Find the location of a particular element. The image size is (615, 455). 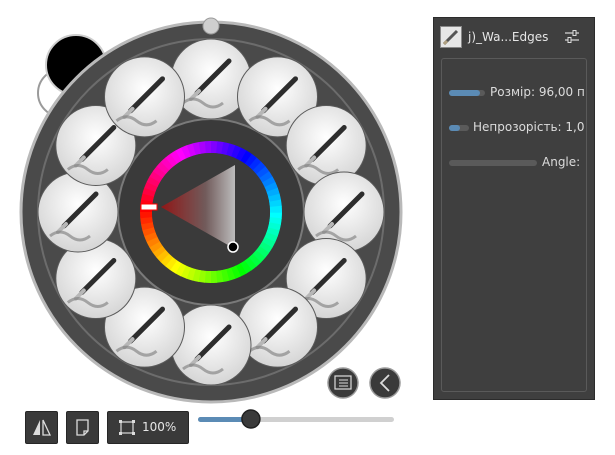

tag-selector-button is located at coordinates (343, 383).